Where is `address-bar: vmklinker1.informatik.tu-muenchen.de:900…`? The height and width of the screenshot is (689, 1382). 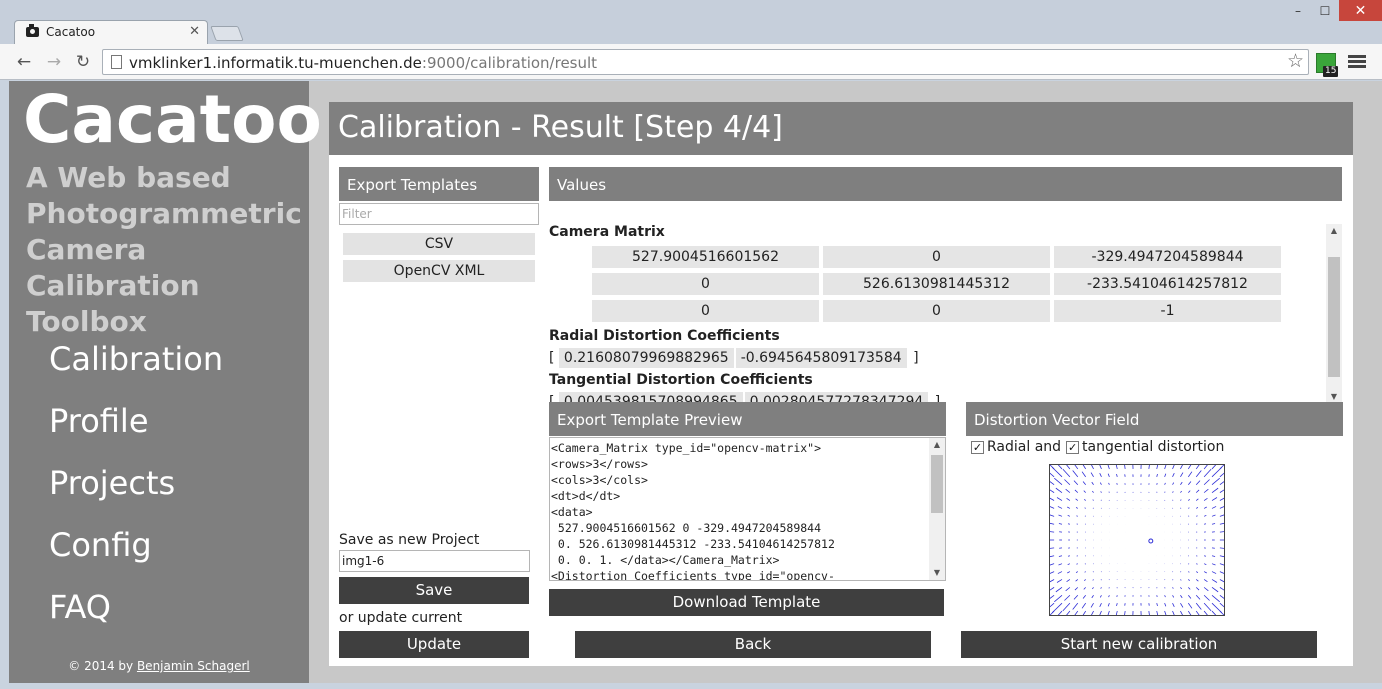
address-bar: vmklinker1.informatik.tu-muenchen.de:900… is located at coordinates (705, 62).